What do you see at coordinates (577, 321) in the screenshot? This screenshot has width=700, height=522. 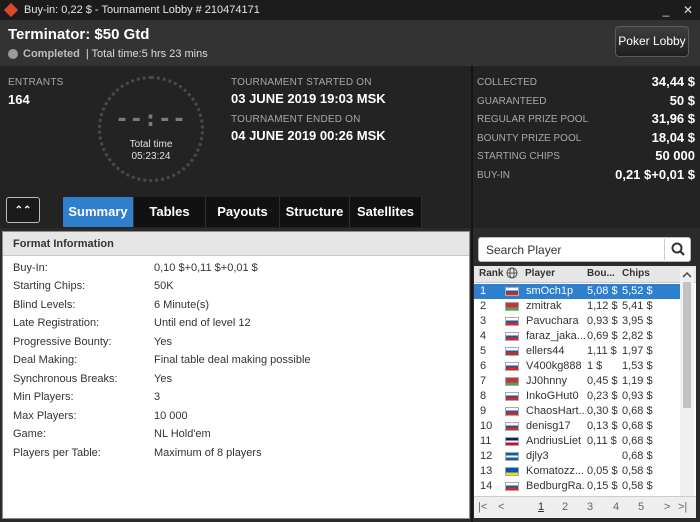 I see `player-row: 3 Pavuchara 0,93 $ 3,95 $` at bounding box center [577, 321].